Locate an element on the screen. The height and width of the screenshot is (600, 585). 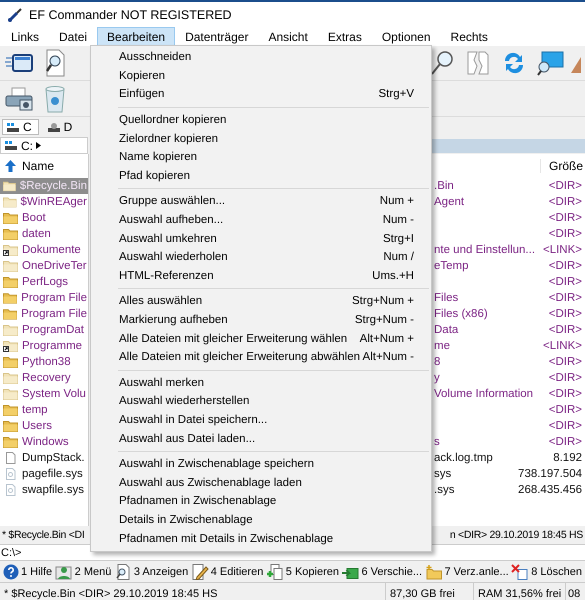
caret-icon is located at coordinates (38, 145).